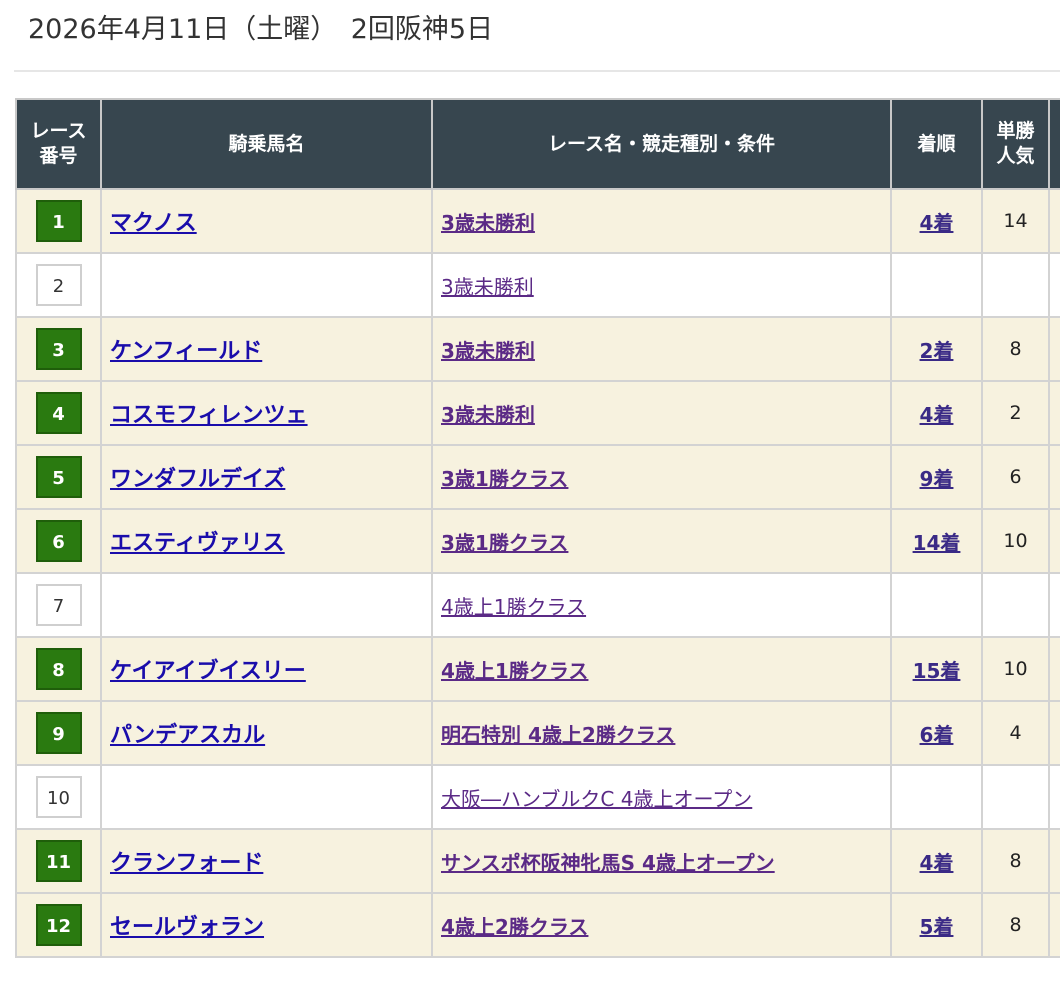  I want to click on race-number-cell: 8, so click(58, 669).